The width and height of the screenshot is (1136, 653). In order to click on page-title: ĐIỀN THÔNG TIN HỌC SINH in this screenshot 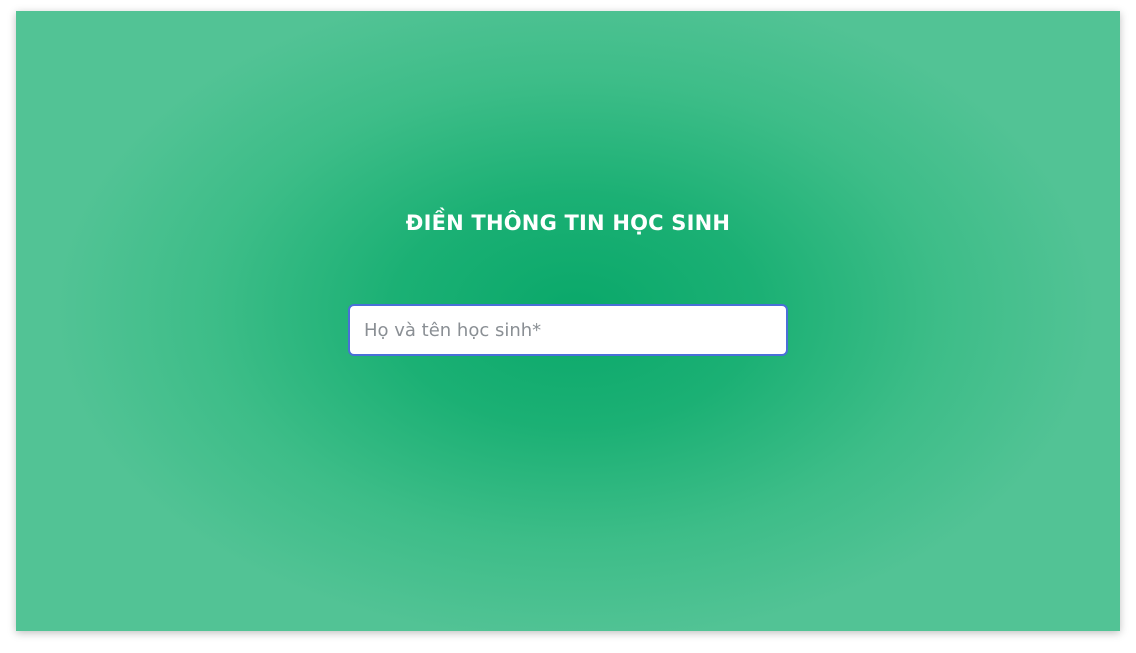, I will do `click(568, 223)`.